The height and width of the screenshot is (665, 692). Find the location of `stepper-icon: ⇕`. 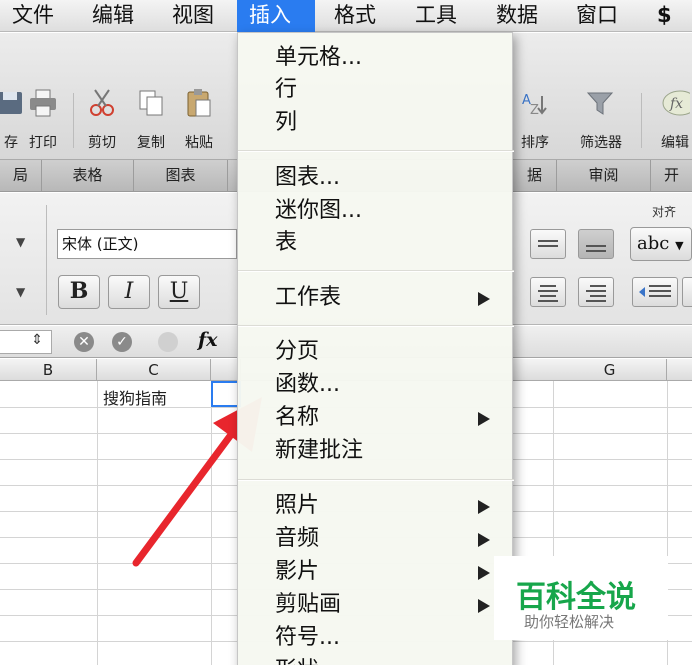

stepper-icon: ⇕ is located at coordinates (37, 340).